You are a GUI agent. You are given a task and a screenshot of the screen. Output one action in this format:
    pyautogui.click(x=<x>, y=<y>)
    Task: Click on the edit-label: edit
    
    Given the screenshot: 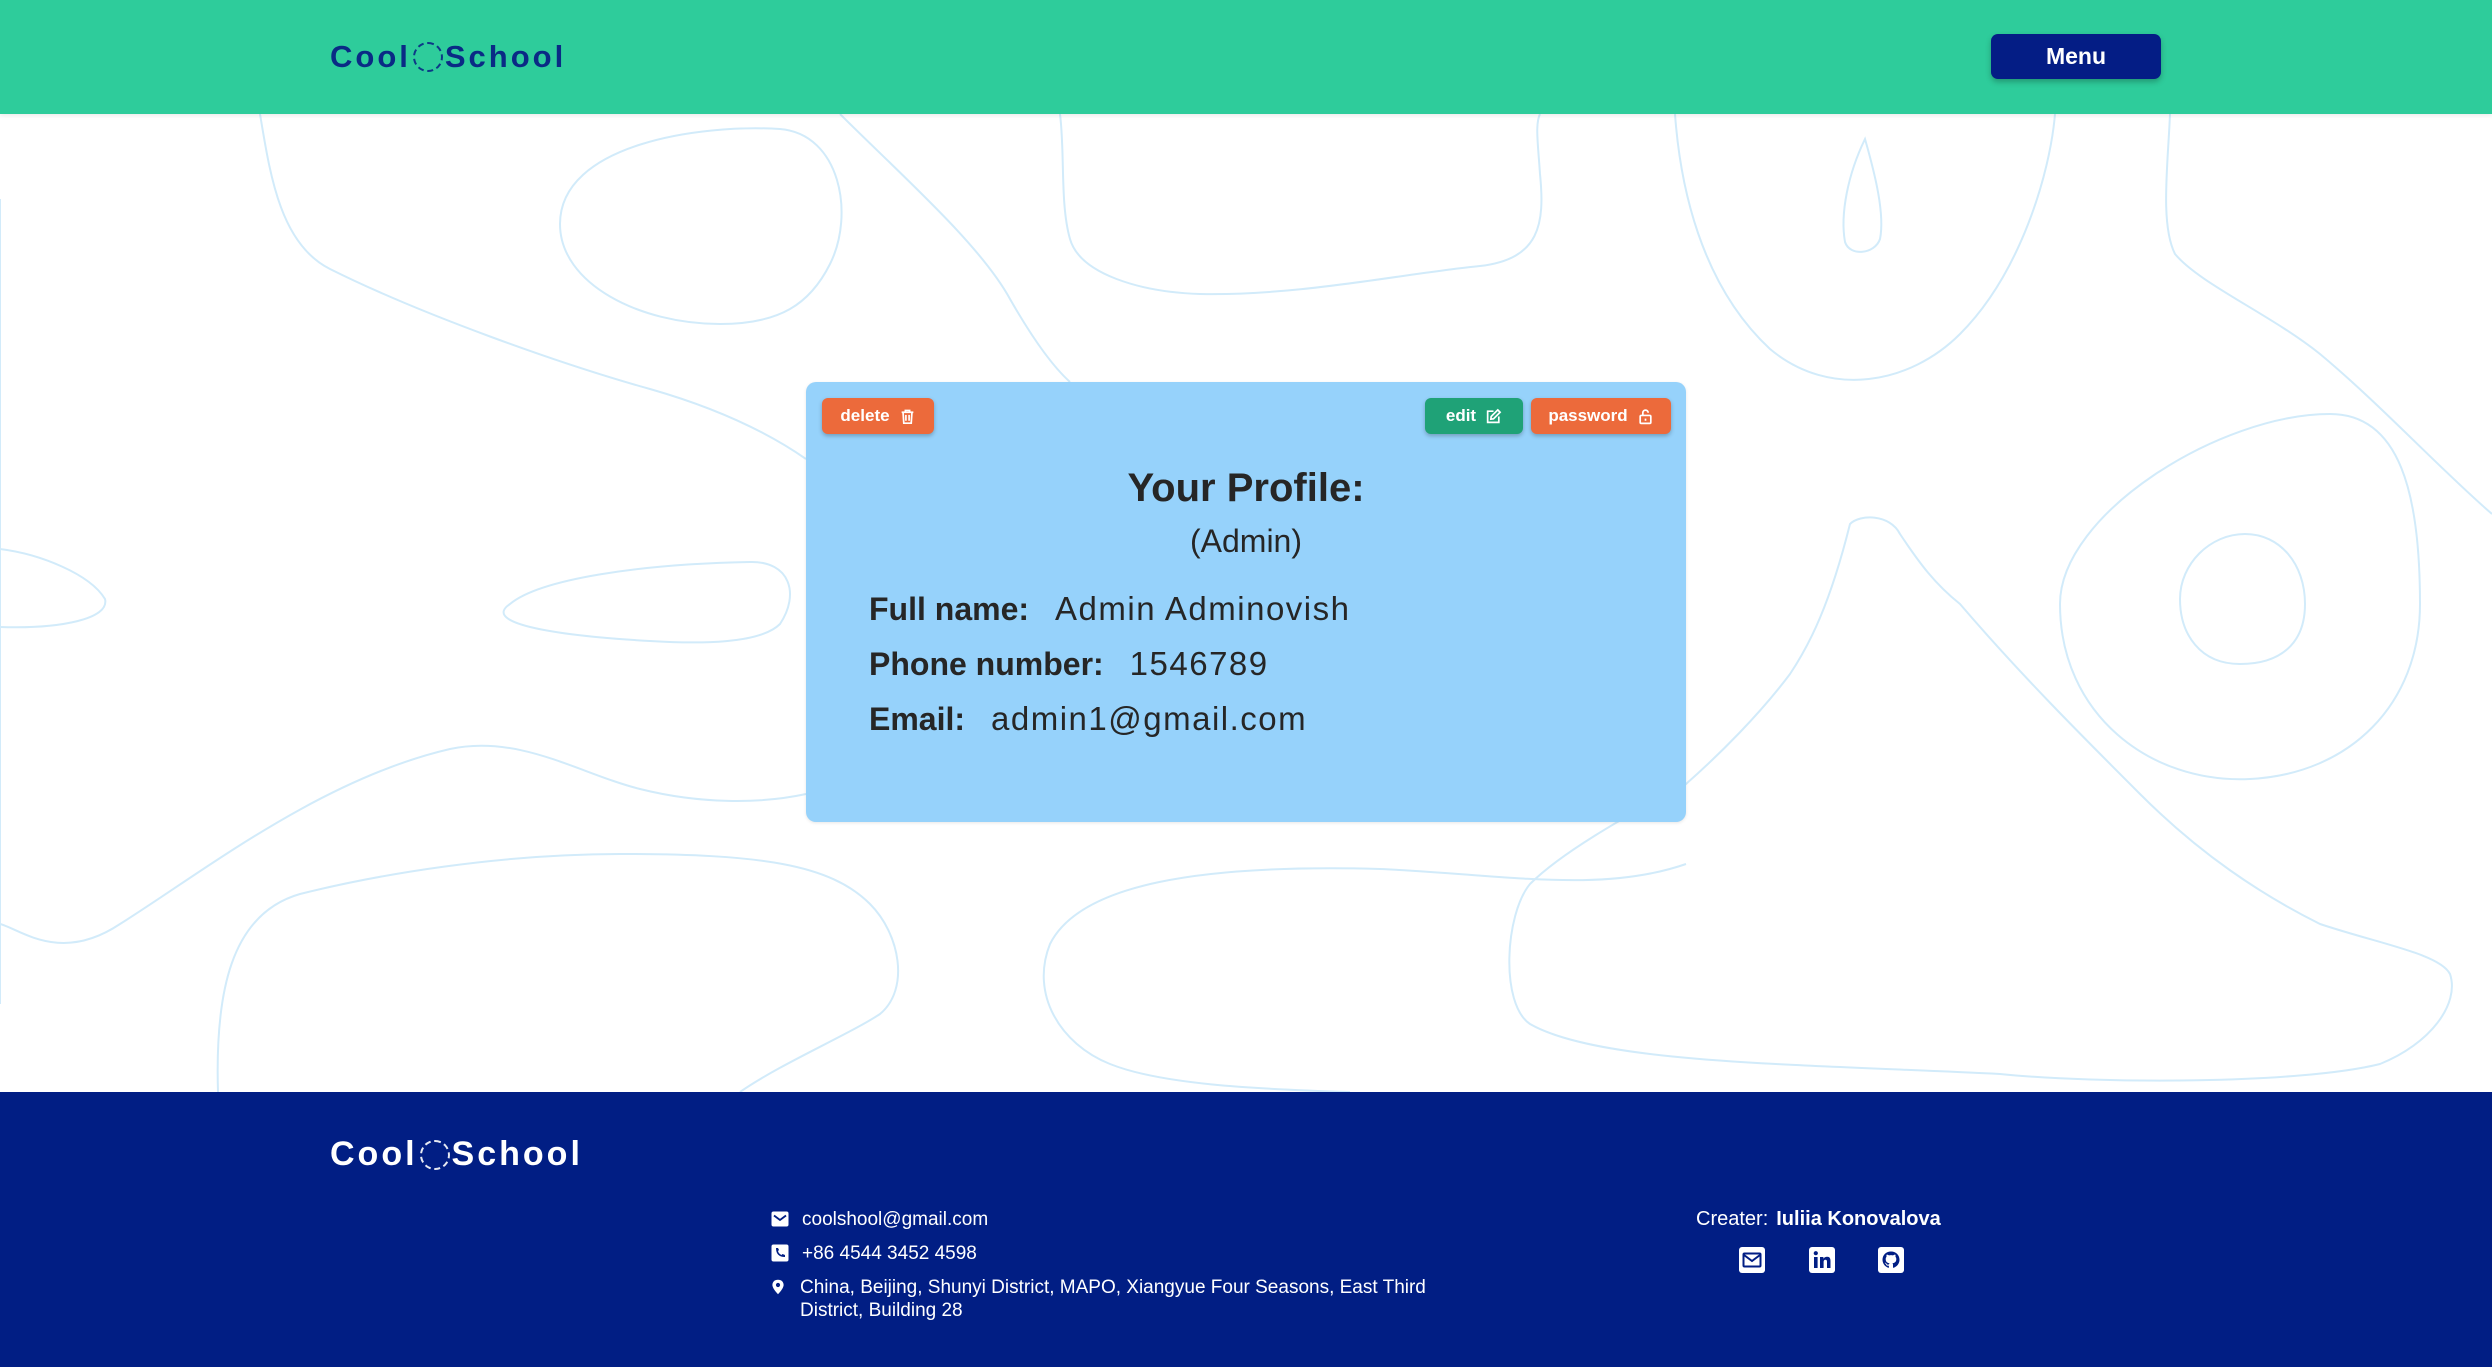 What is the action you would take?
    pyautogui.click(x=1461, y=415)
    